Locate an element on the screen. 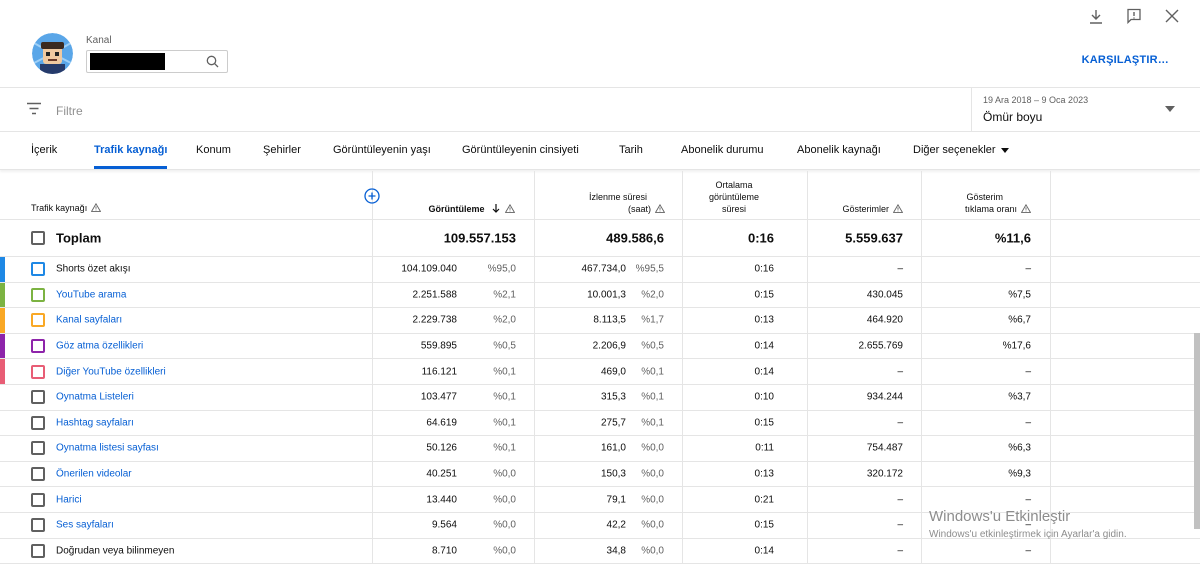 The width and height of the screenshot is (1200, 571). close-icon is located at coordinates (1172, 16).